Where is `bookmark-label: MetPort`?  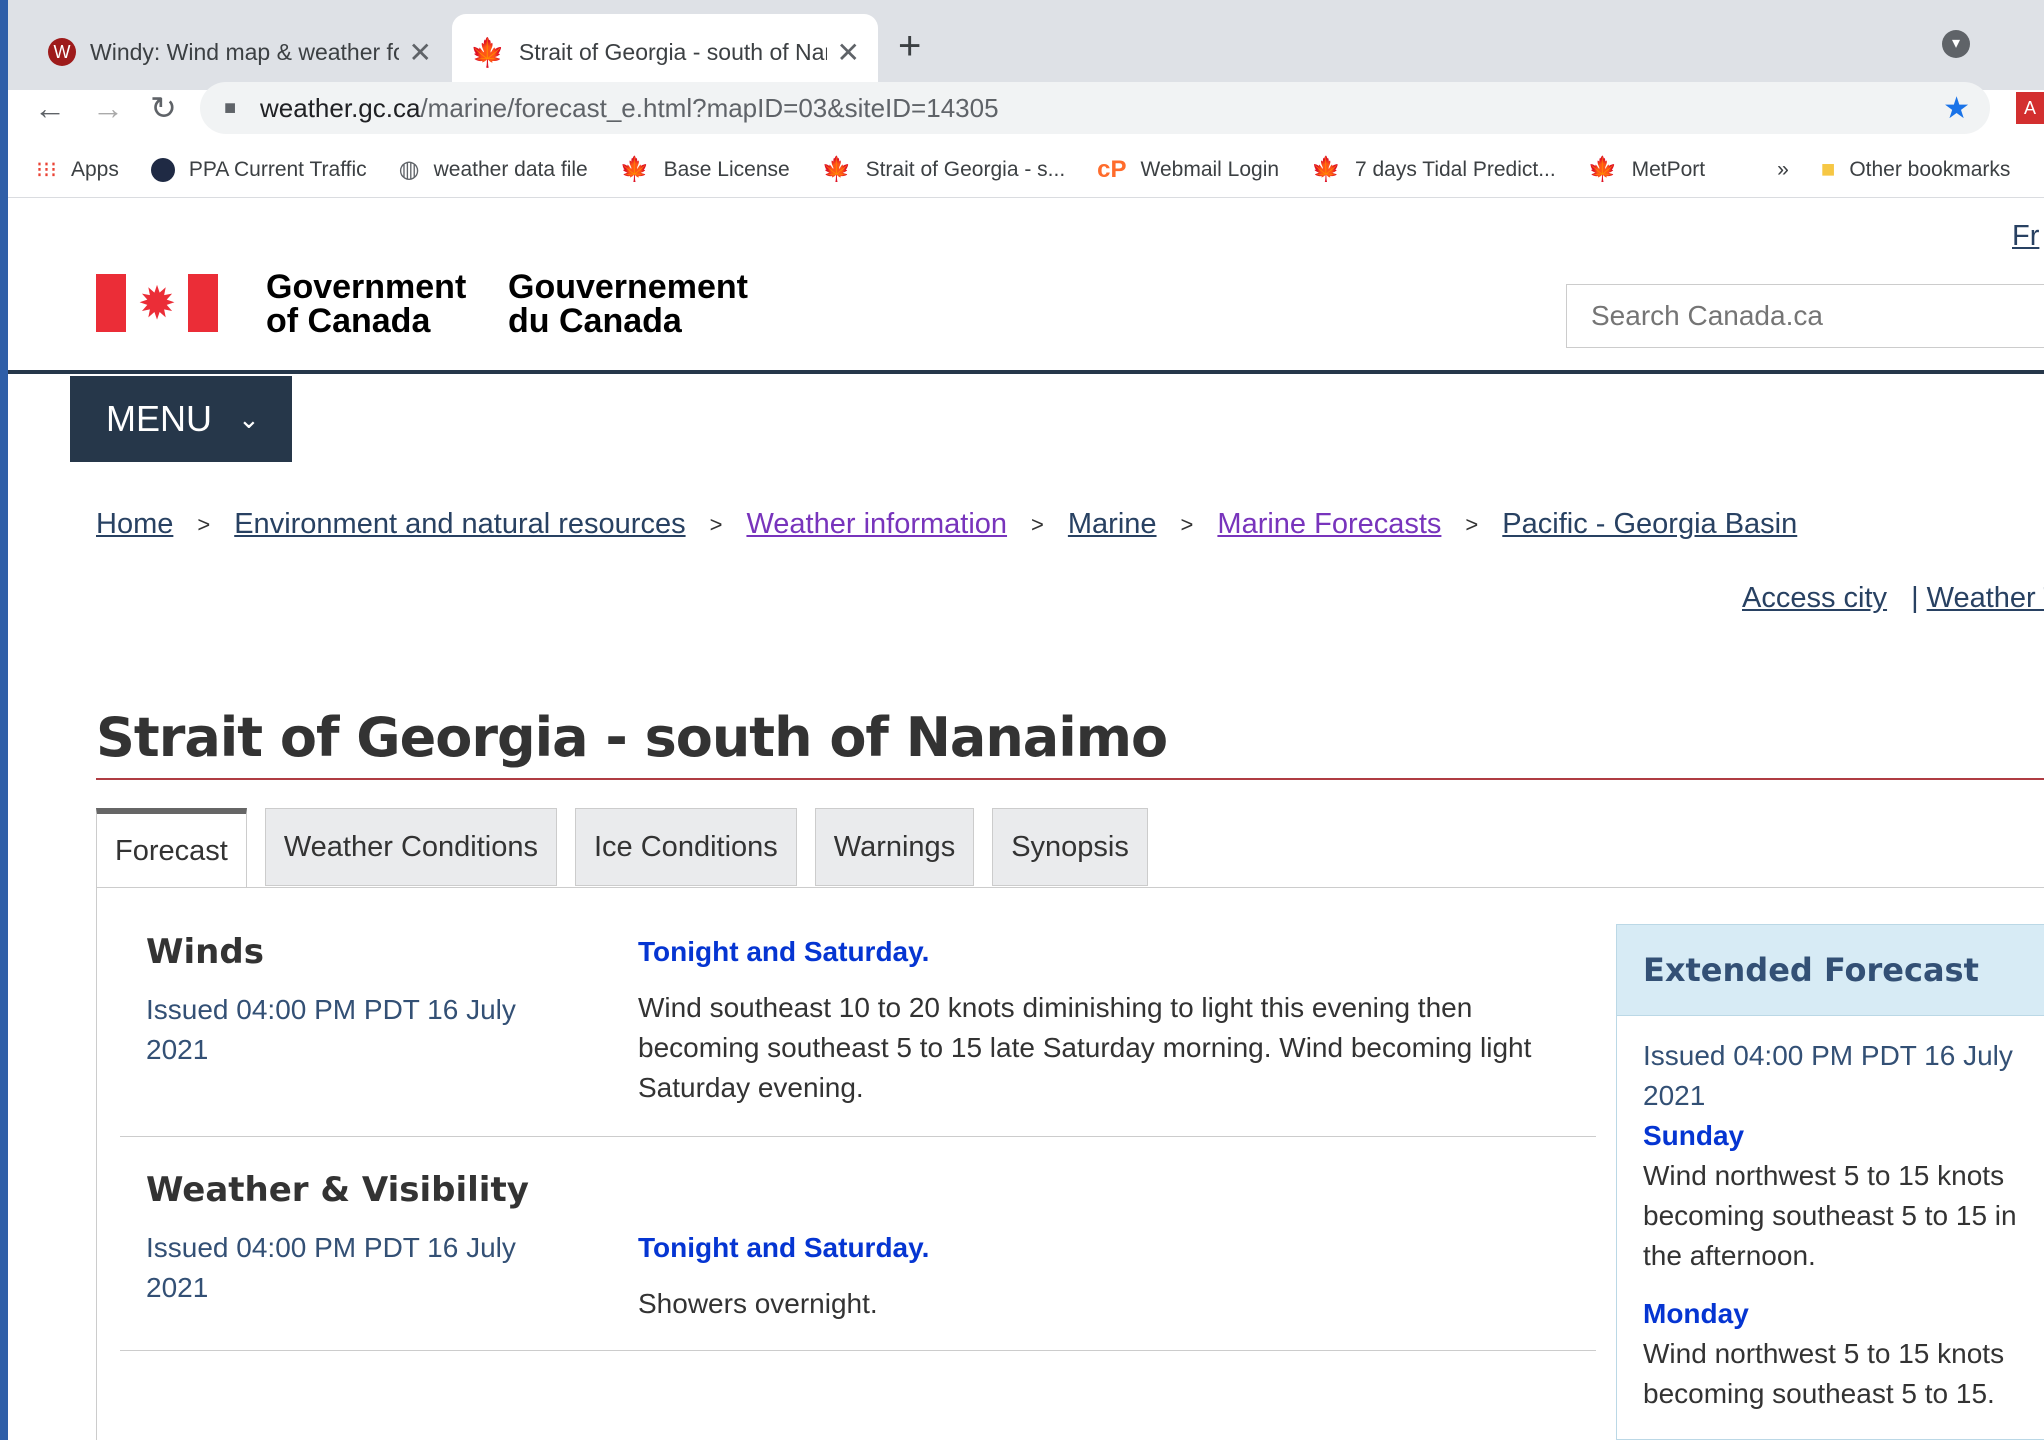
bookmark-label: MetPort is located at coordinates (1668, 169).